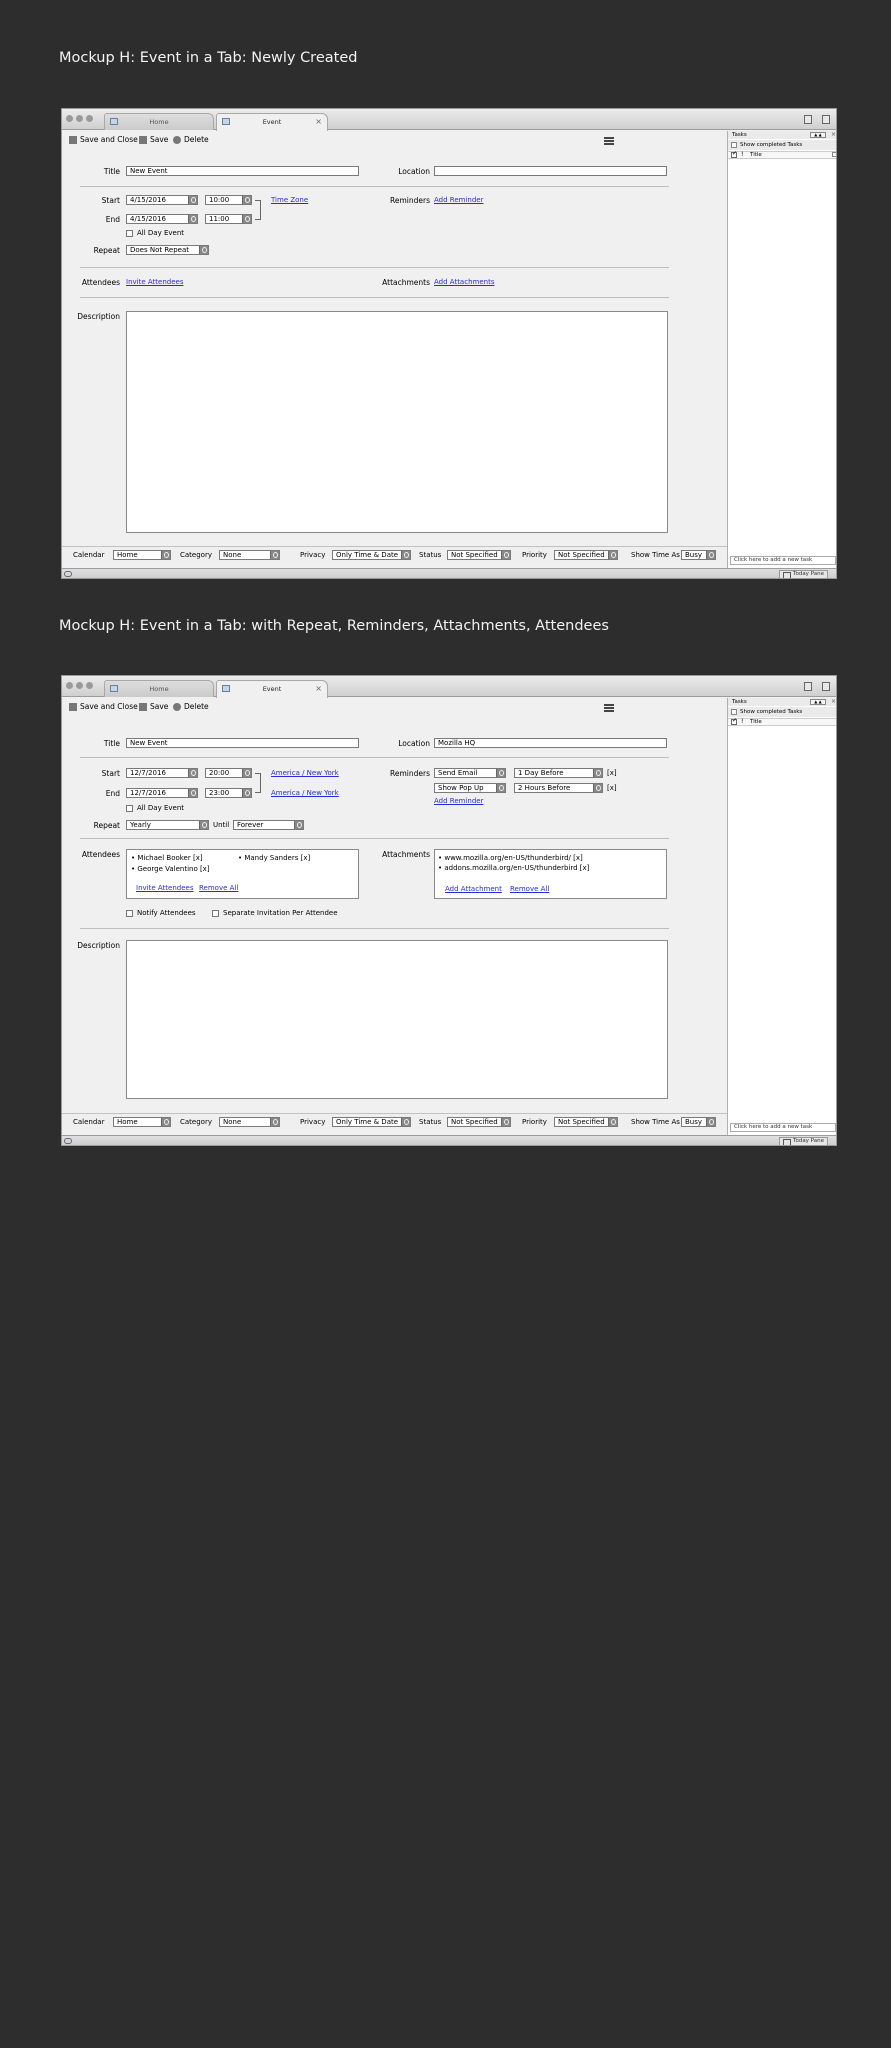 The width and height of the screenshot is (891, 2048). Describe the element at coordinates (170, 869) in the screenshot. I see `attendee-item: • George Valentino [x]` at that location.